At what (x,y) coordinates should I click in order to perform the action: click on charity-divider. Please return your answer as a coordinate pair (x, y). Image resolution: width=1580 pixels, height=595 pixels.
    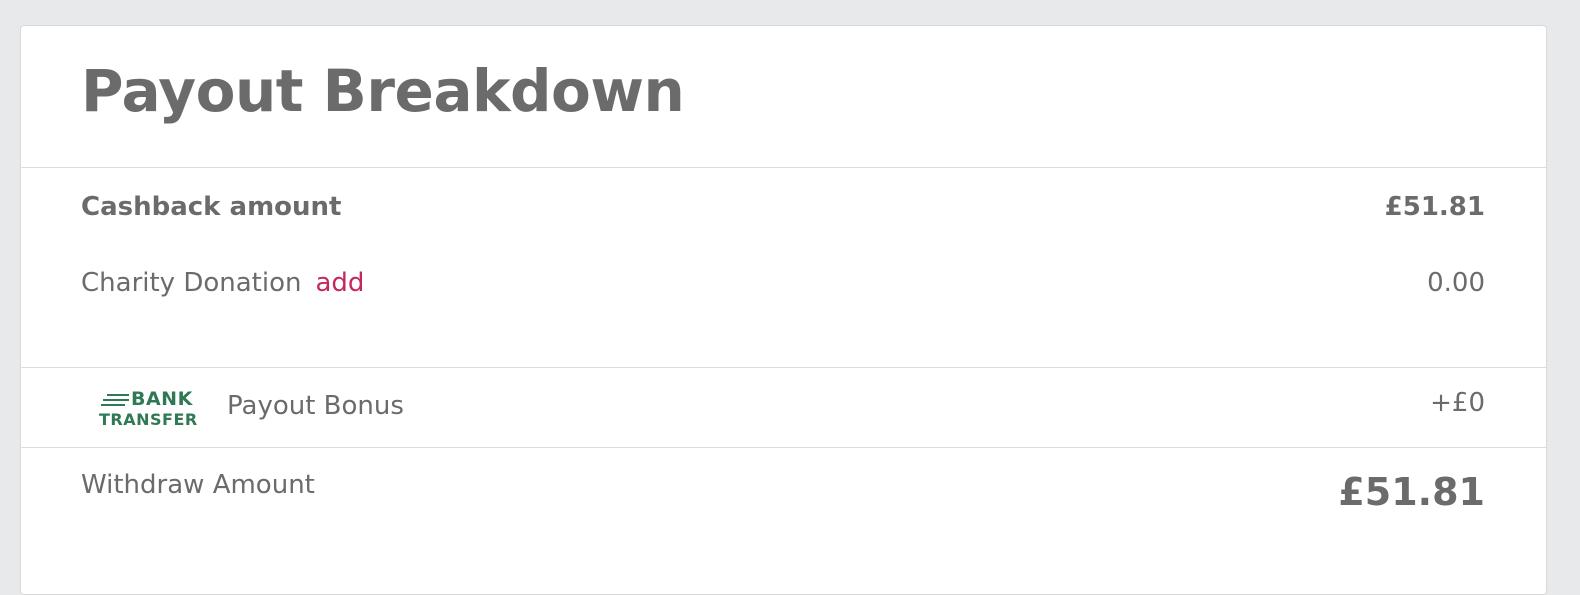
    Looking at the image, I should click on (783, 367).